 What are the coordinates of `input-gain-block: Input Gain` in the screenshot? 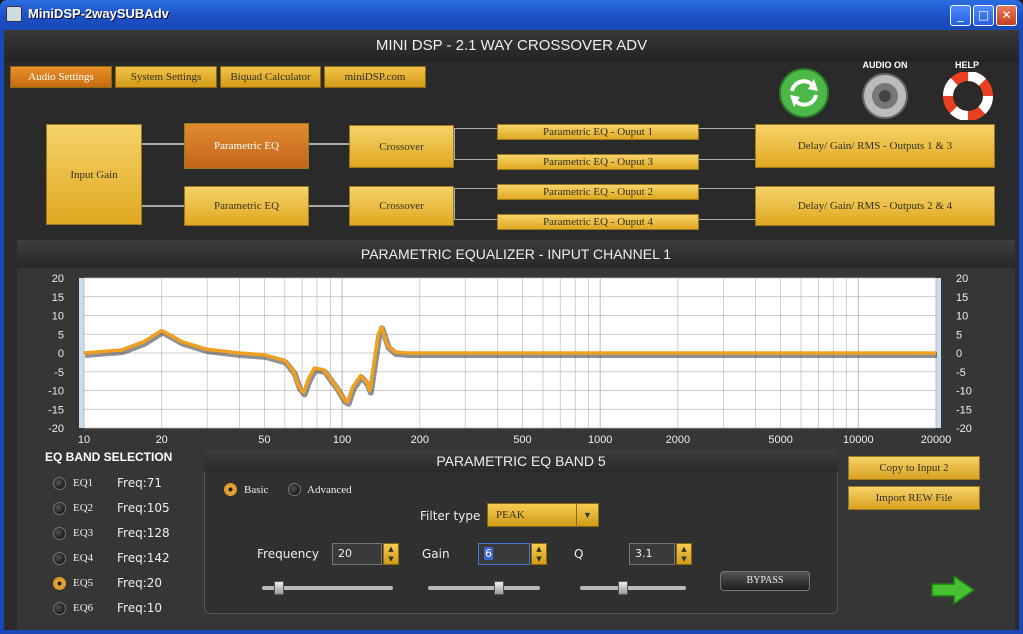 It's located at (94, 174).